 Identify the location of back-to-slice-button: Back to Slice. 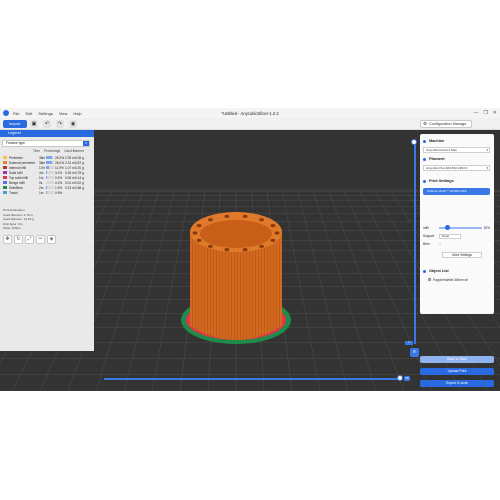
(457, 359).